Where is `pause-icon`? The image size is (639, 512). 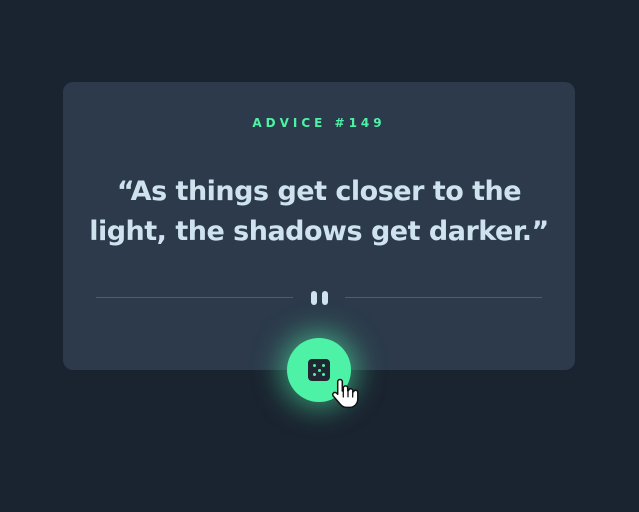 pause-icon is located at coordinates (319, 298).